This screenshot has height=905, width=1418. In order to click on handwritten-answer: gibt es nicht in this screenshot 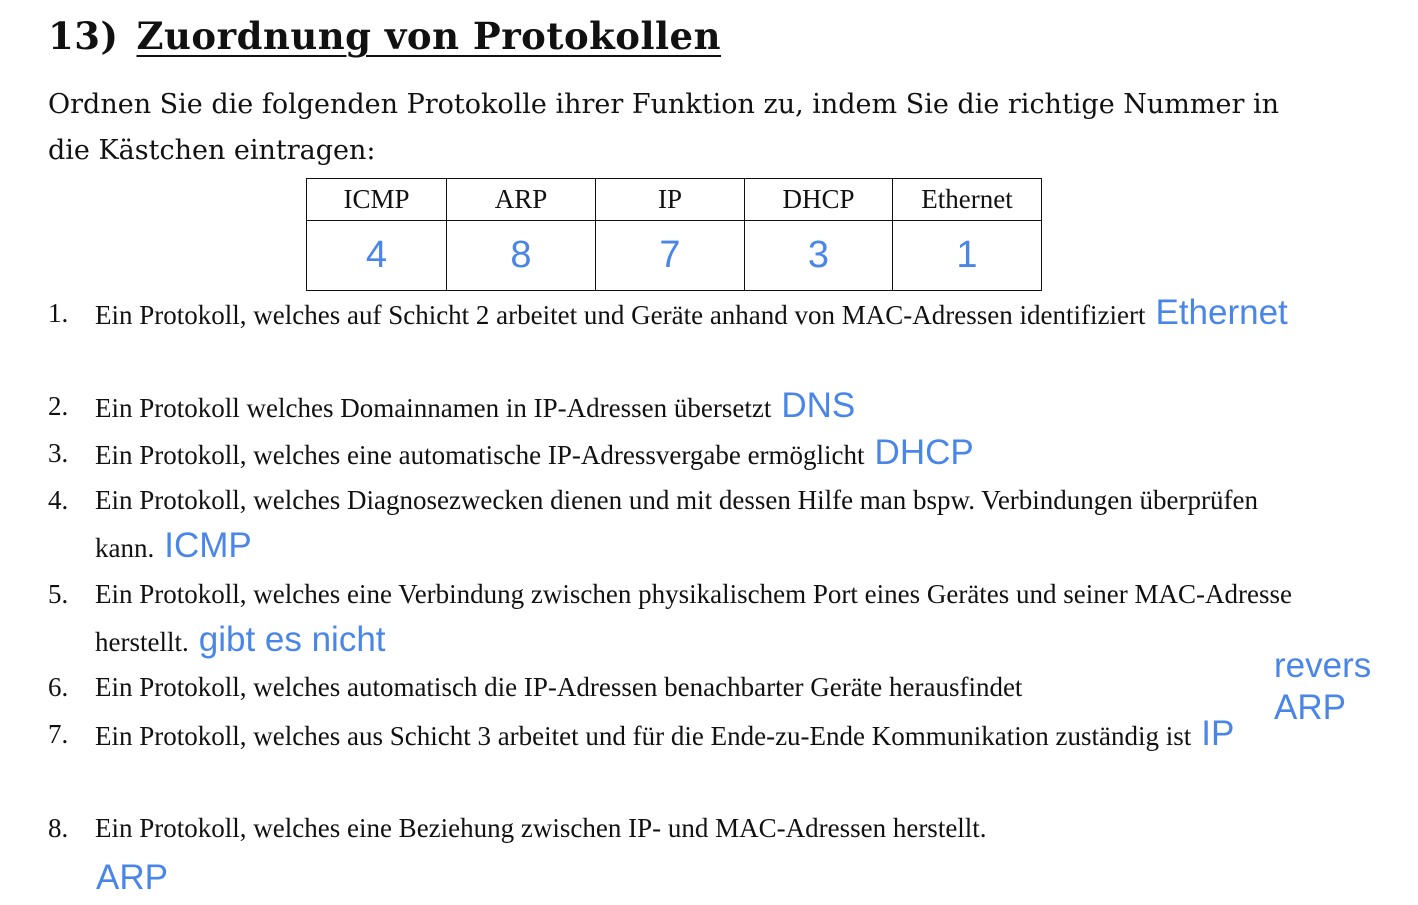, I will do `click(292, 639)`.